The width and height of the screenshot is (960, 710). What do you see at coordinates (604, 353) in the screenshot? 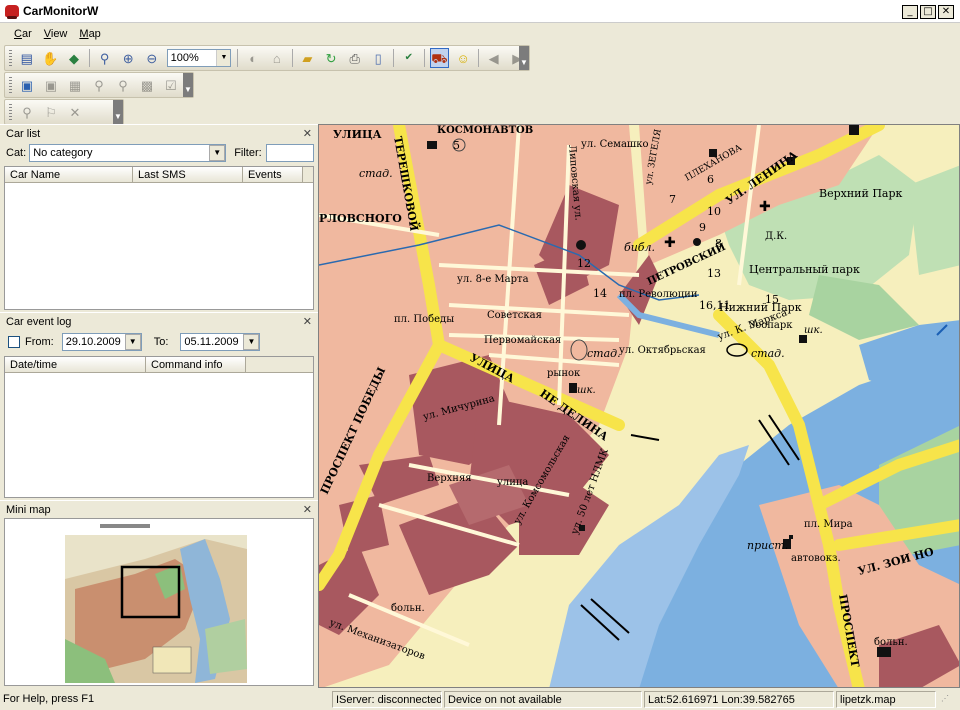
I see `map-label: стад.` at bounding box center [604, 353].